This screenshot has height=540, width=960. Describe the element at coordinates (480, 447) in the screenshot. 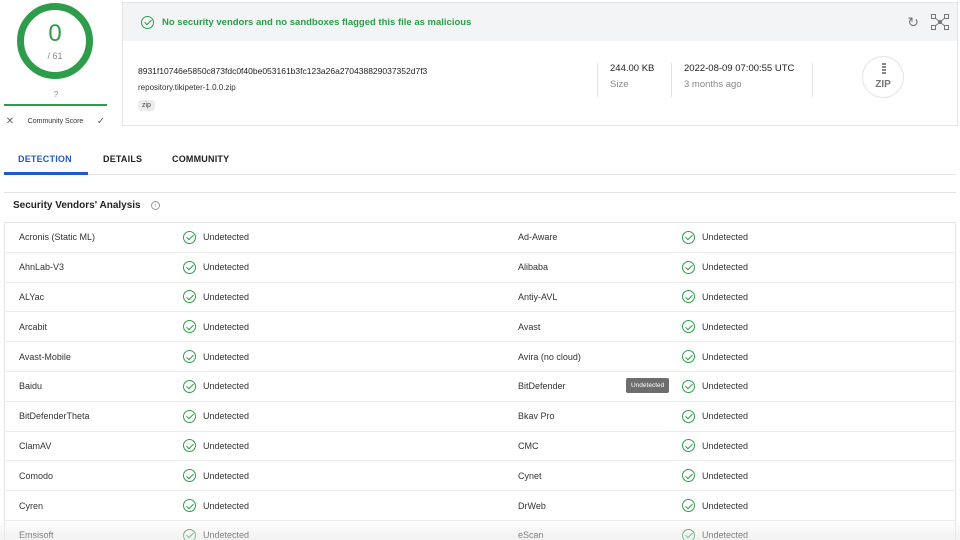

I see `table-row: ClamAV Undetected CMC Undetected` at that location.